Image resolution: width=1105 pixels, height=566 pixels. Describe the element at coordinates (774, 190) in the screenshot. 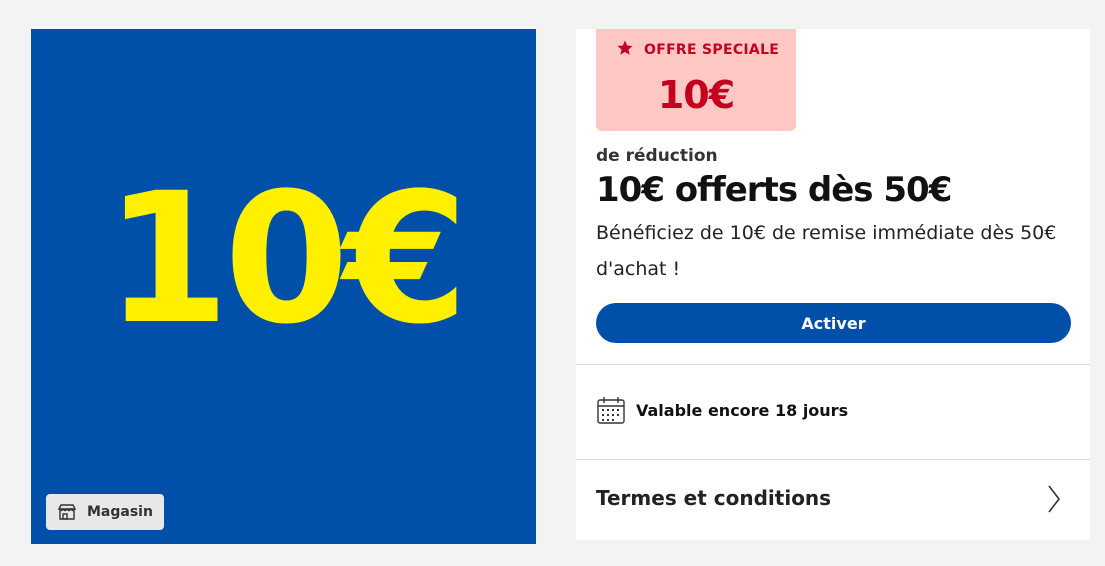

I see `offer-title: 10€ offerts dès 50€` at that location.